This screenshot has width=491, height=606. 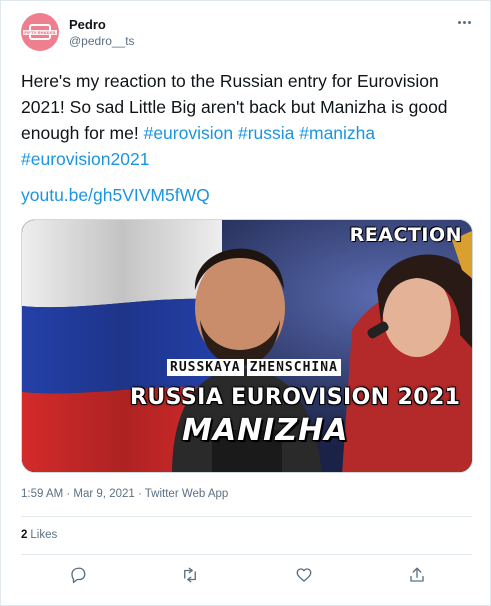 I want to click on likes-count: 2 Likes, so click(x=39, y=535).